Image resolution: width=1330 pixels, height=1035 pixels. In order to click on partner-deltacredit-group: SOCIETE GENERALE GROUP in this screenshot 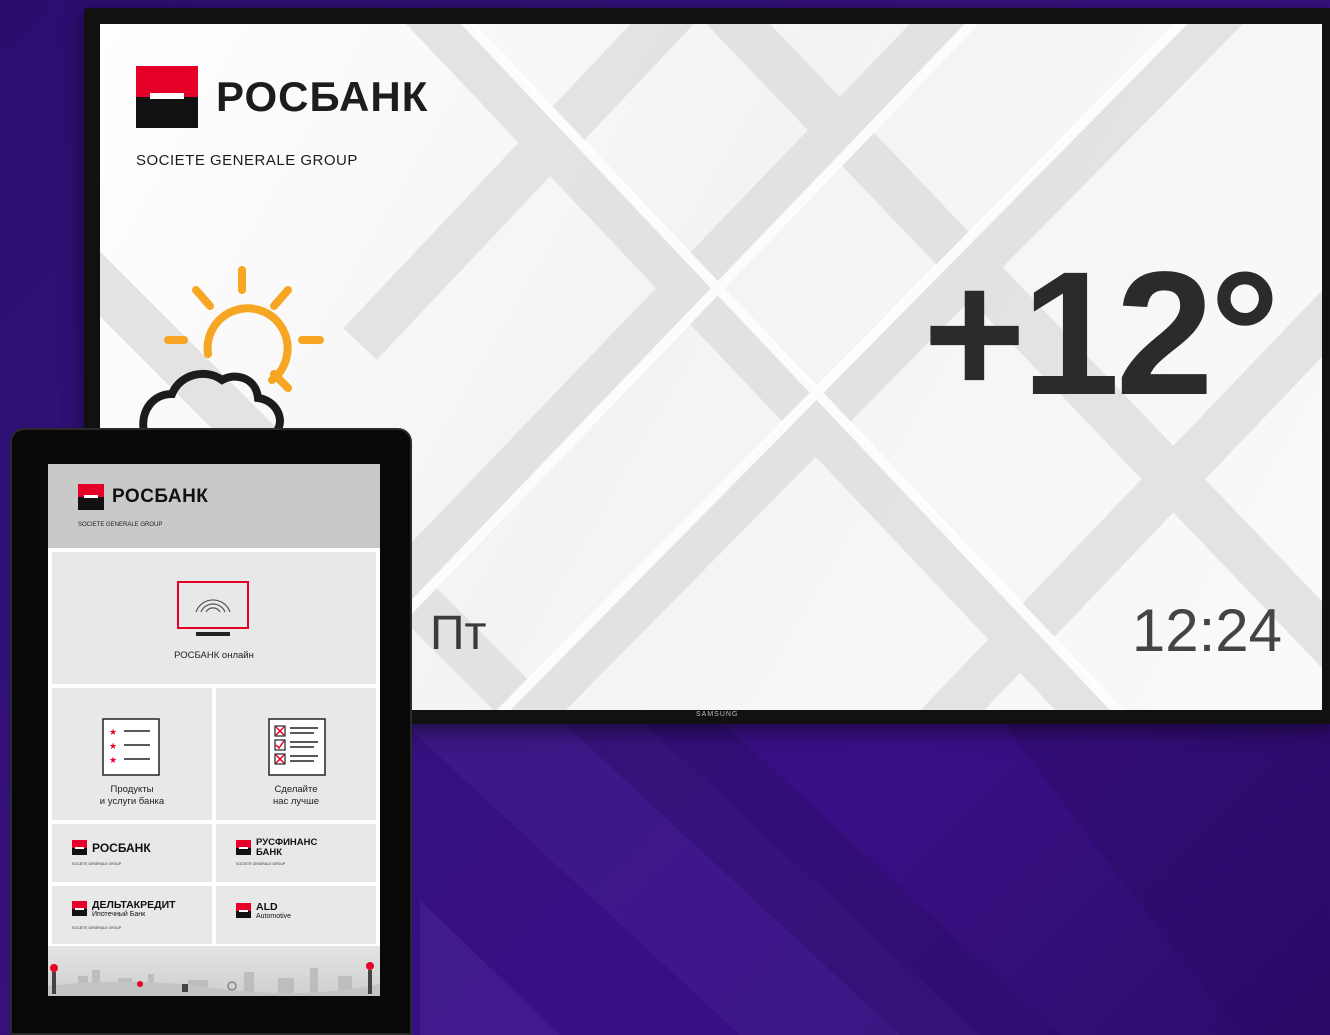, I will do `click(97, 928)`.